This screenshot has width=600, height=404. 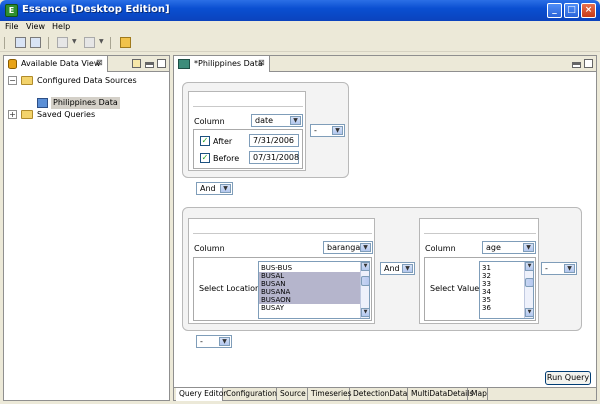 I want to click on window-title: Essence [Desktop Edition], so click(x=96, y=9).